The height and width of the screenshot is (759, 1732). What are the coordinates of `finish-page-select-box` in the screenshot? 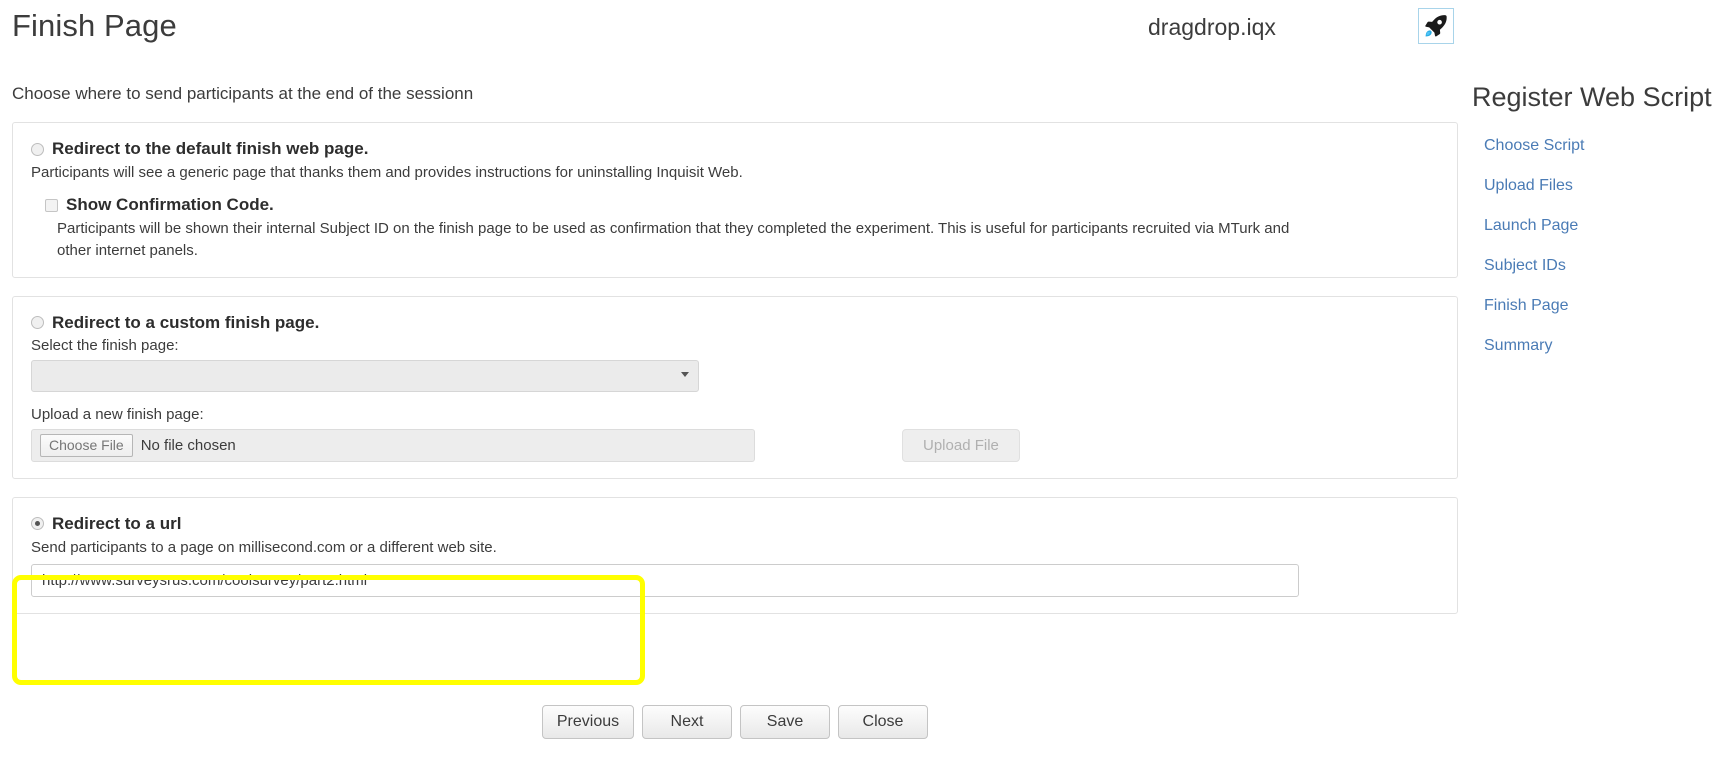 It's located at (365, 375).